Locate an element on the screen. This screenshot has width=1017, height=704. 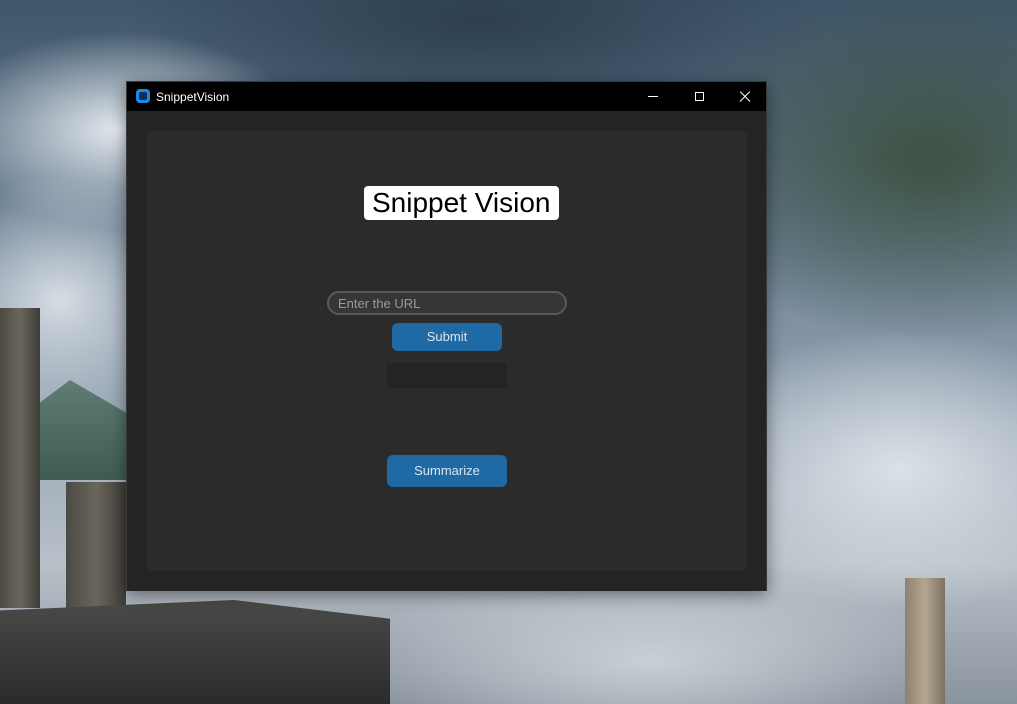
page-title: Snippet Vision is located at coordinates (461, 203).